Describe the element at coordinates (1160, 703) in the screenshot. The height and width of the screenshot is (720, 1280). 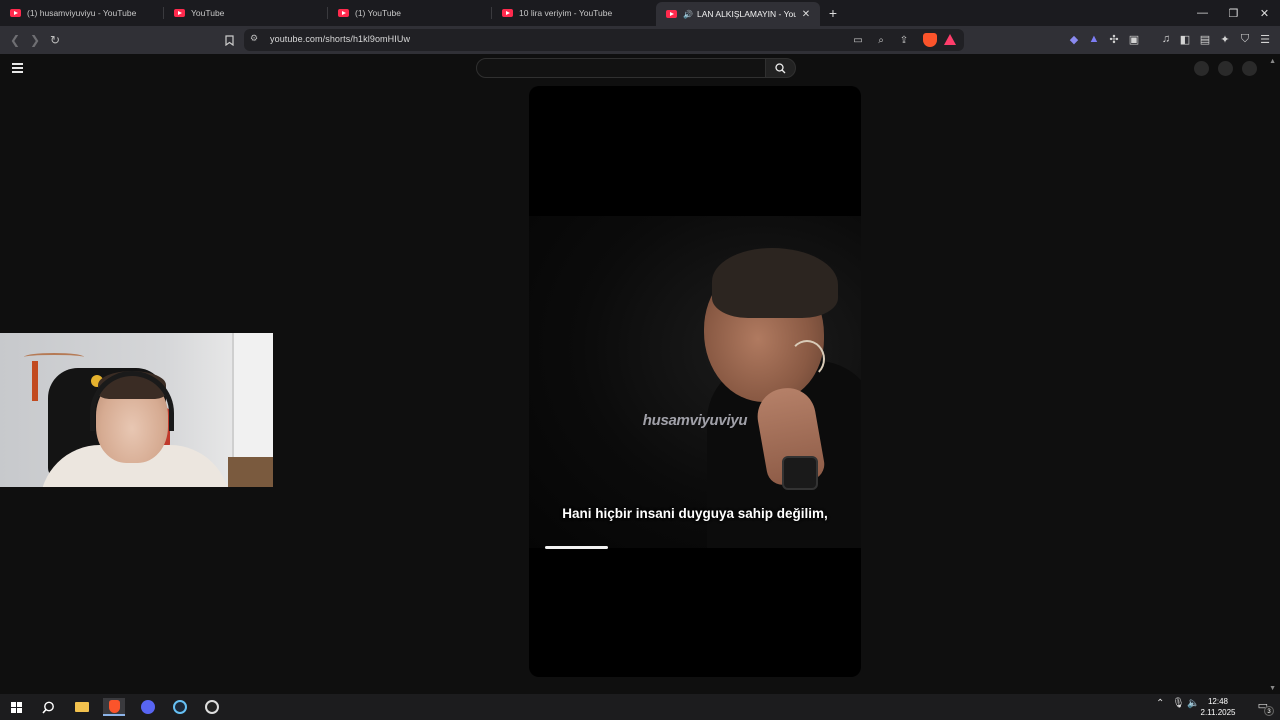
I see `tray-overflow-chevron-icon: ⌃` at that location.